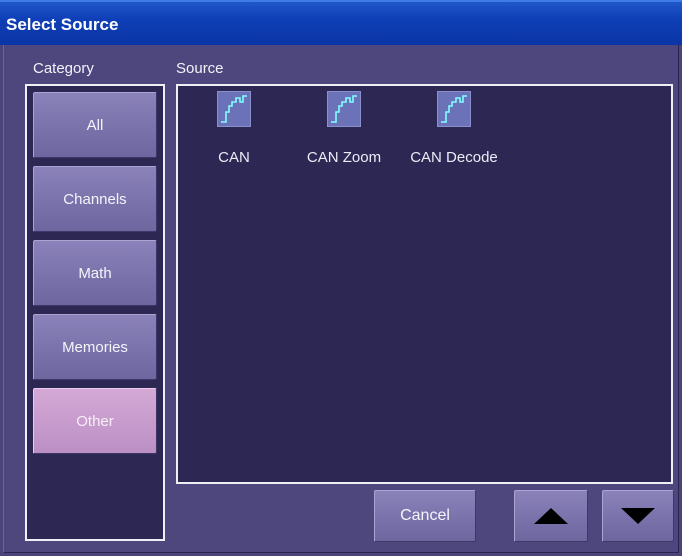 This screenshot has width=682, height=556. Describe the element at coordinates (200, 68) in the screenshot. I see `source-header: Source` at that location.